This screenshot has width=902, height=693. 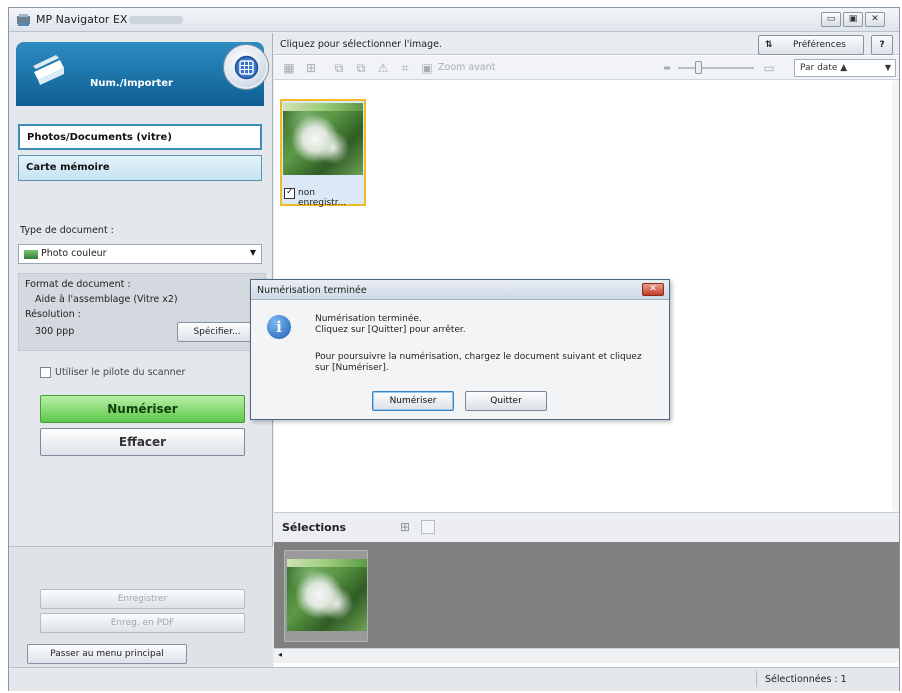 What do you see at coordinates (882, 45) in the screenshot?
I see `help-button: ?` at bounding box center [882, 45].